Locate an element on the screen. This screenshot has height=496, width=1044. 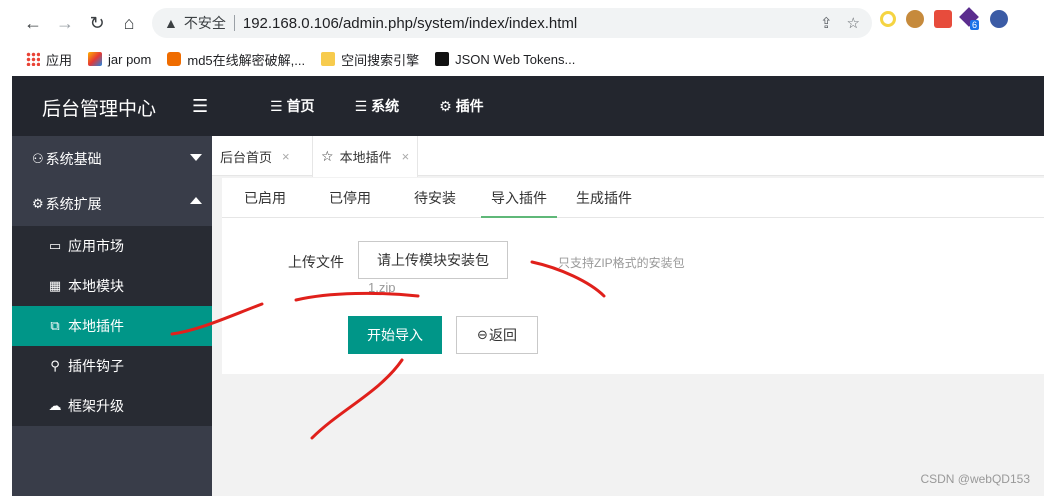
sidebar-item-local-plugins: ⧉ 本地插件 is located at coordinates (112, 326).